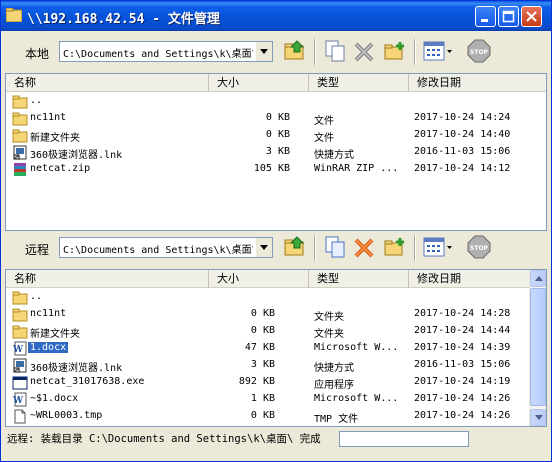 This screenshot has height=462, width=552. I want to click on file-date: 2017-10-24 14:40, so click(462, 134).